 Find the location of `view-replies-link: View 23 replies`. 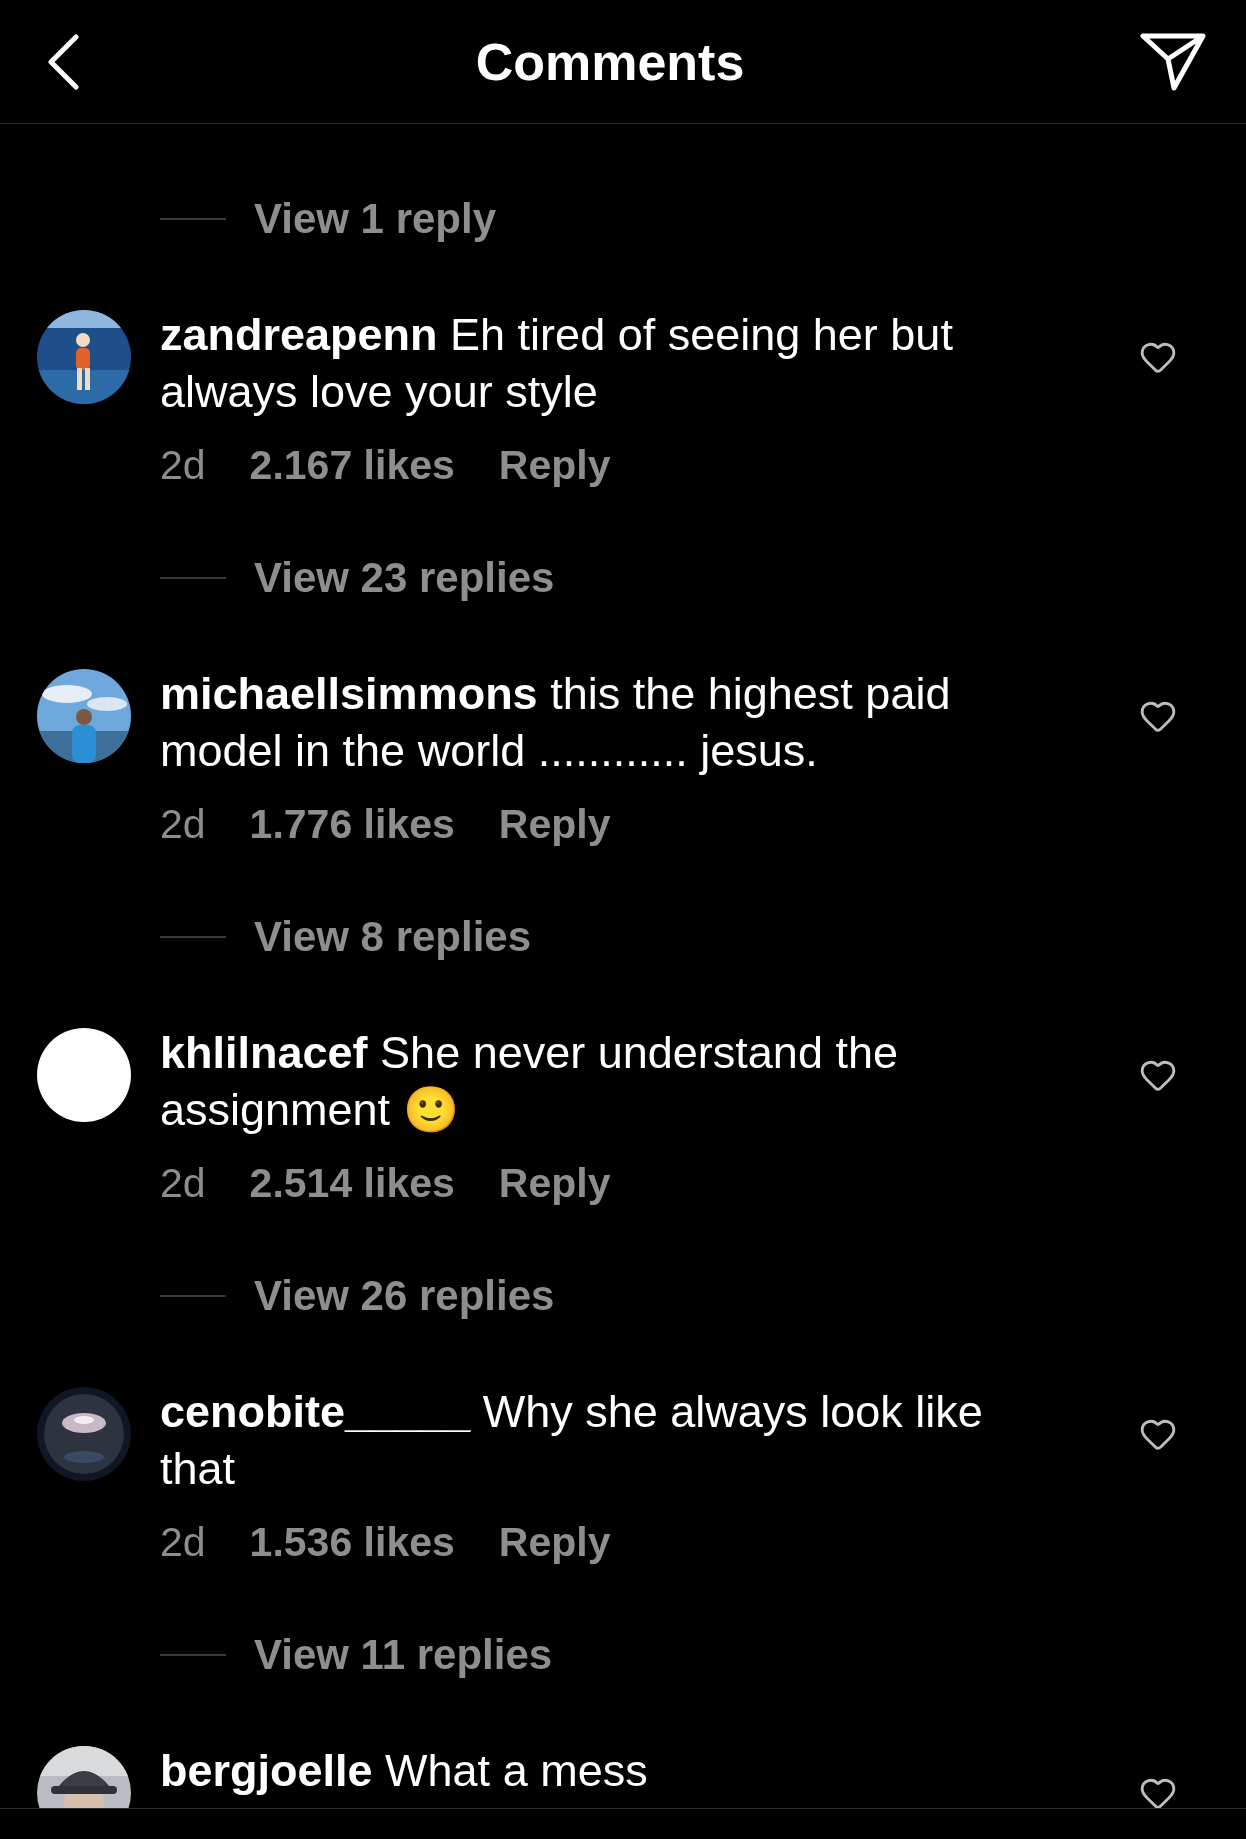

view-replies-link: View 23 replies is located at coordinates (404, 577).